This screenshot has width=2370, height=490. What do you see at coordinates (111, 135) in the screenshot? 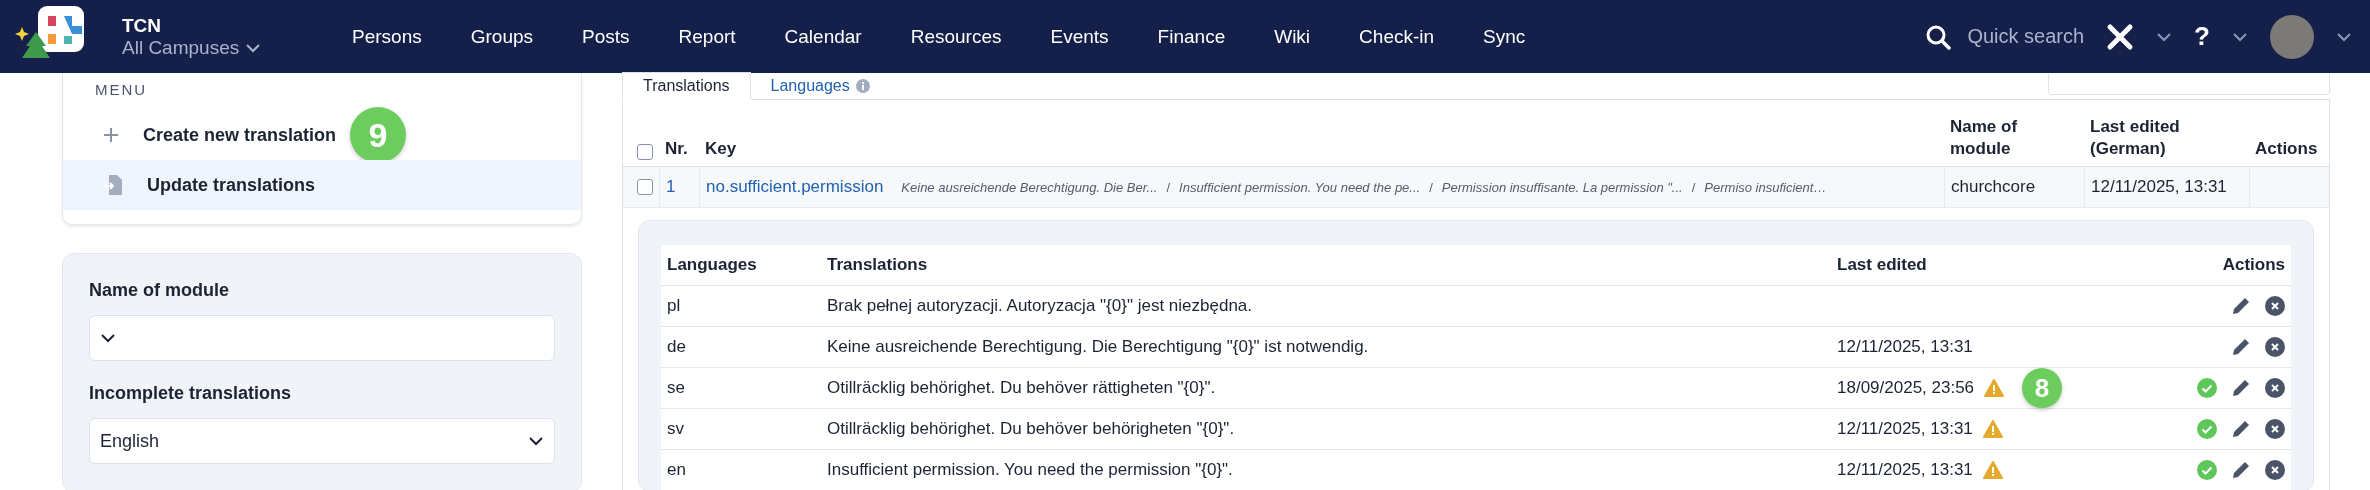
I see `plus-icon` at bounding box center [111, 135].